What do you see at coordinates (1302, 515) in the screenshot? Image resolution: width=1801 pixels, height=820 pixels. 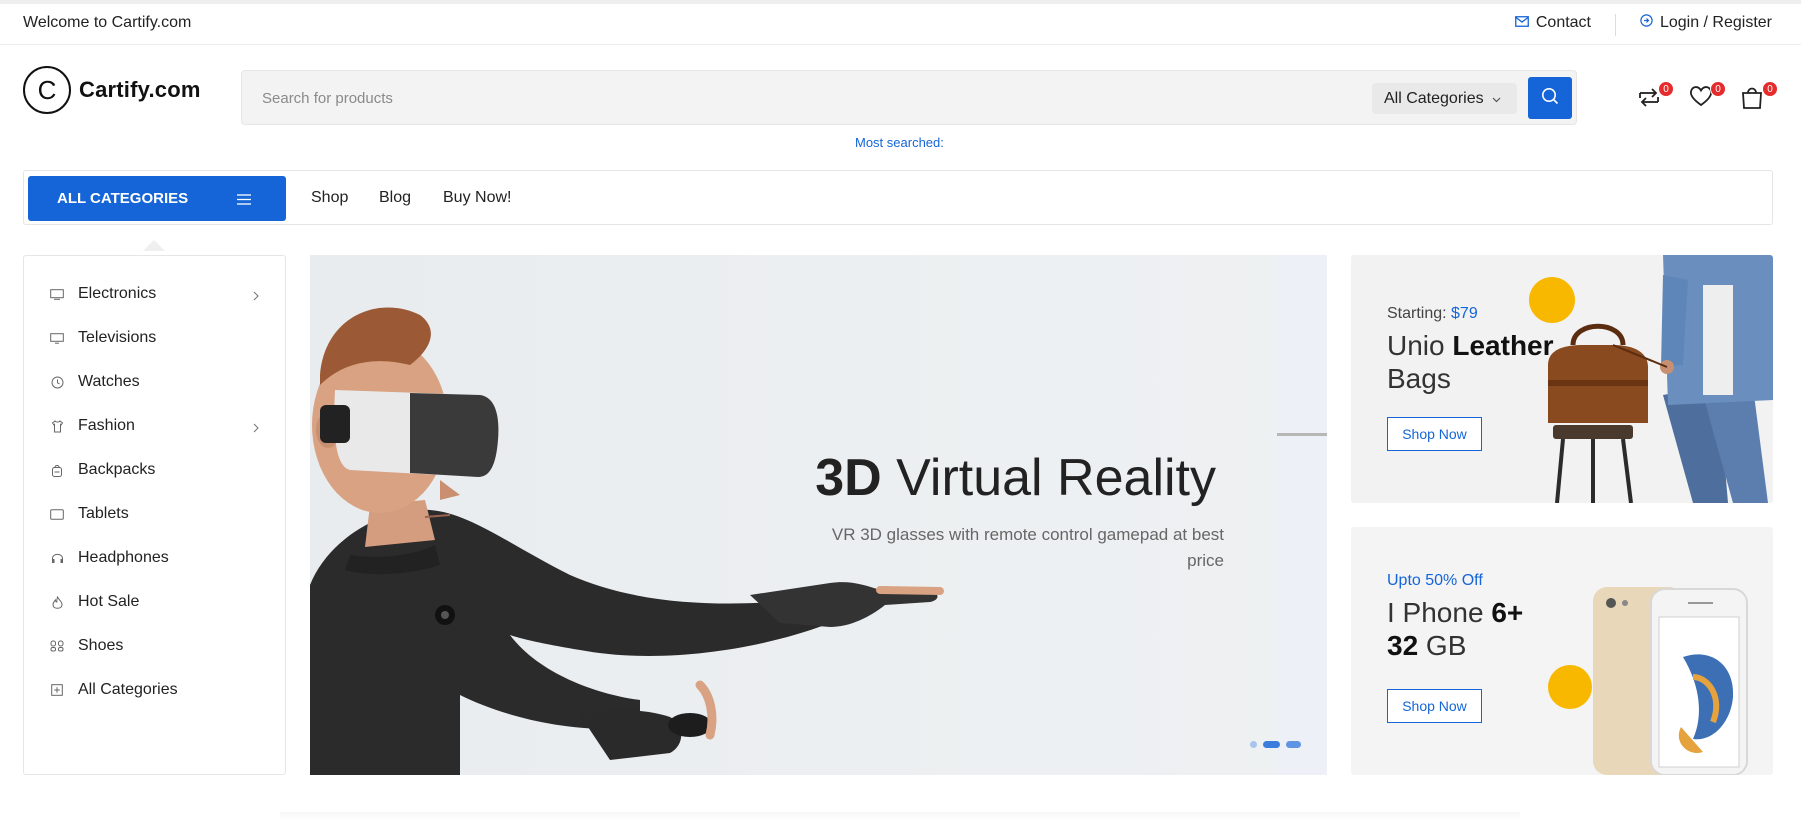 I see `next-slide-peek` at bounding box center [1302, 515].